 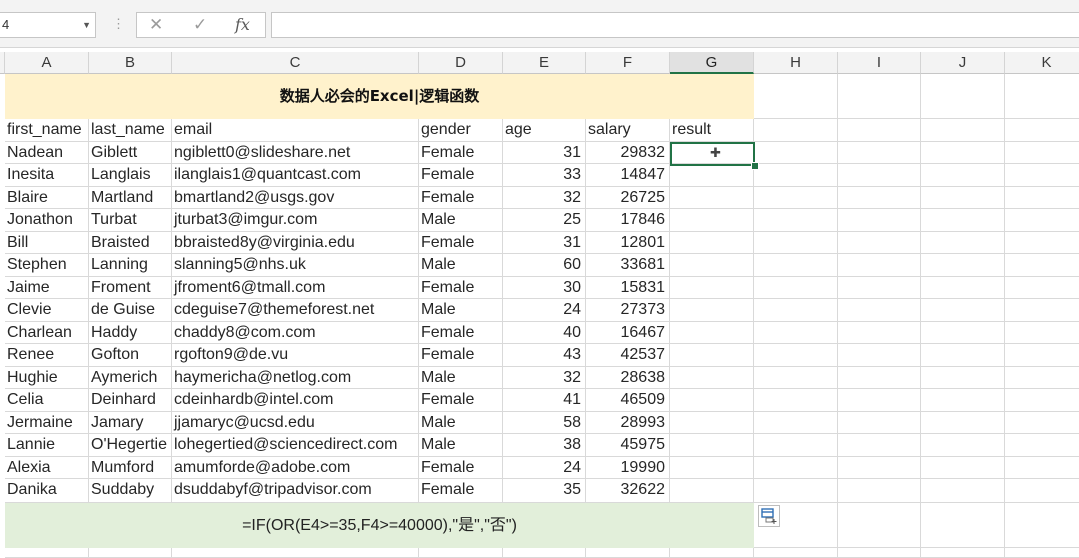 I want to click on enter-icon: ✓, so click(x=200, y=25).